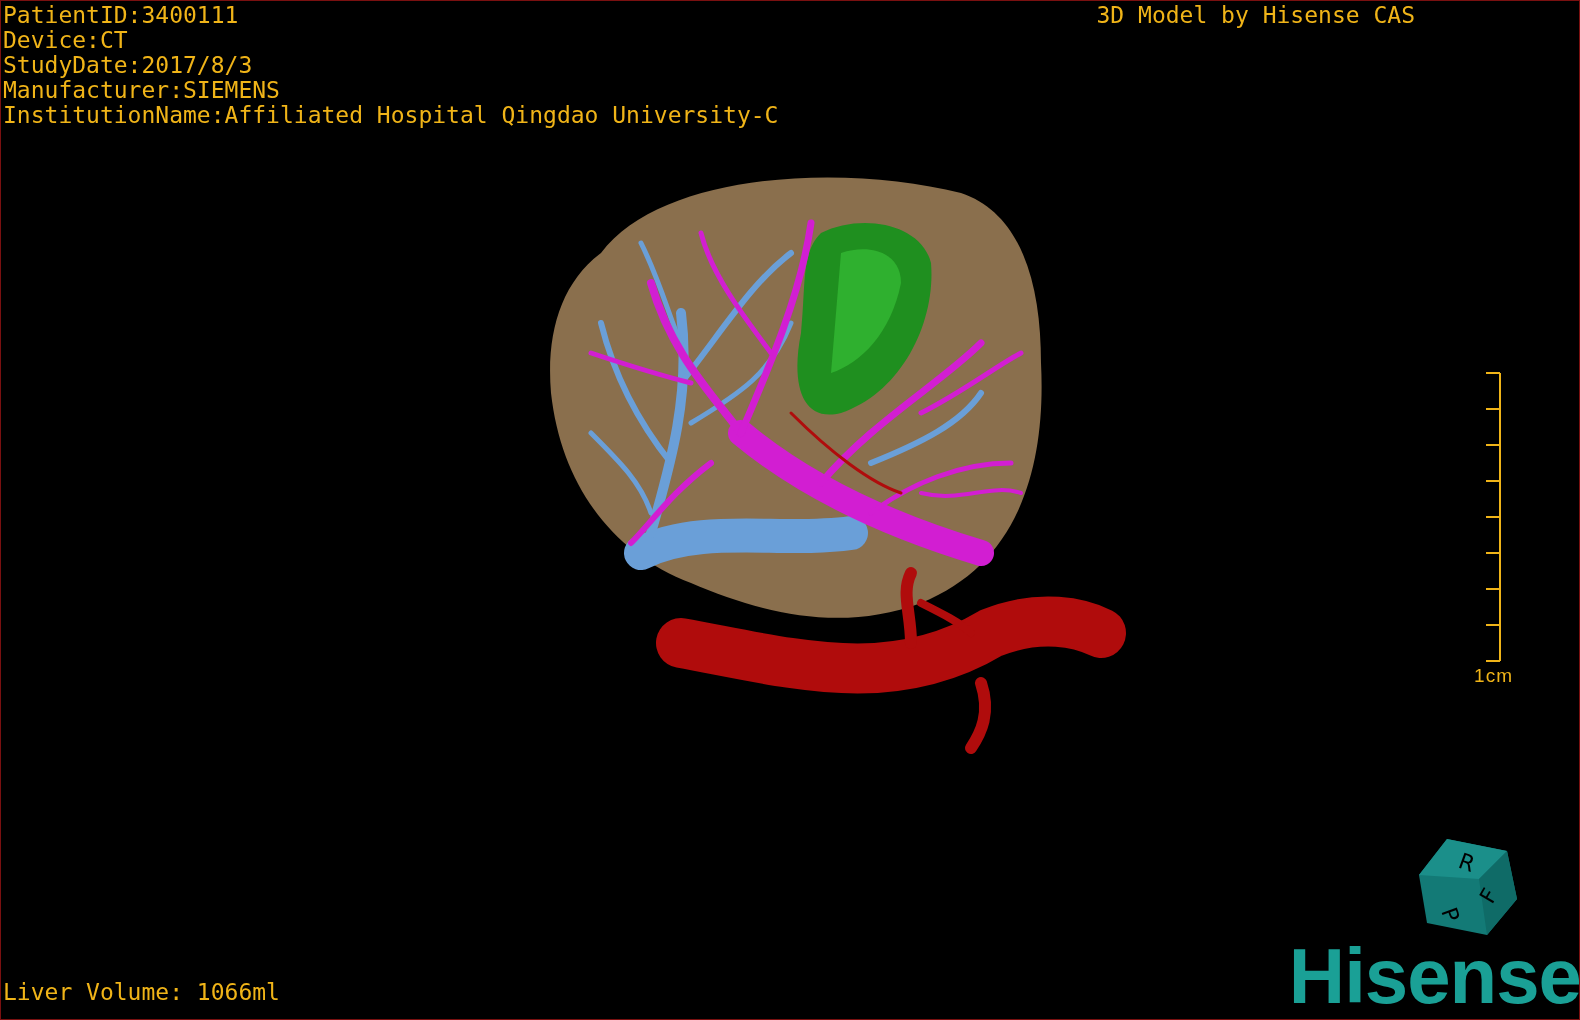  I want to click on brand-logo: Hisense, so click(1433, 979).